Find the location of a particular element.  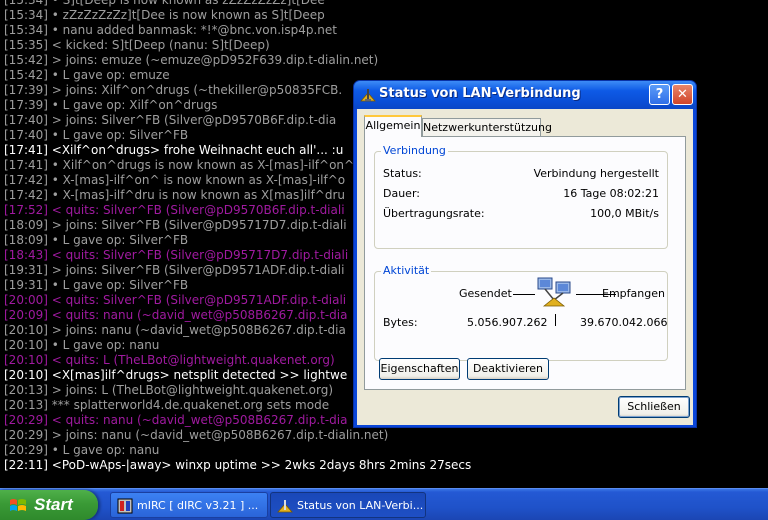

speed-label: Übertragungsrate: is located at coordinates (434, 213).